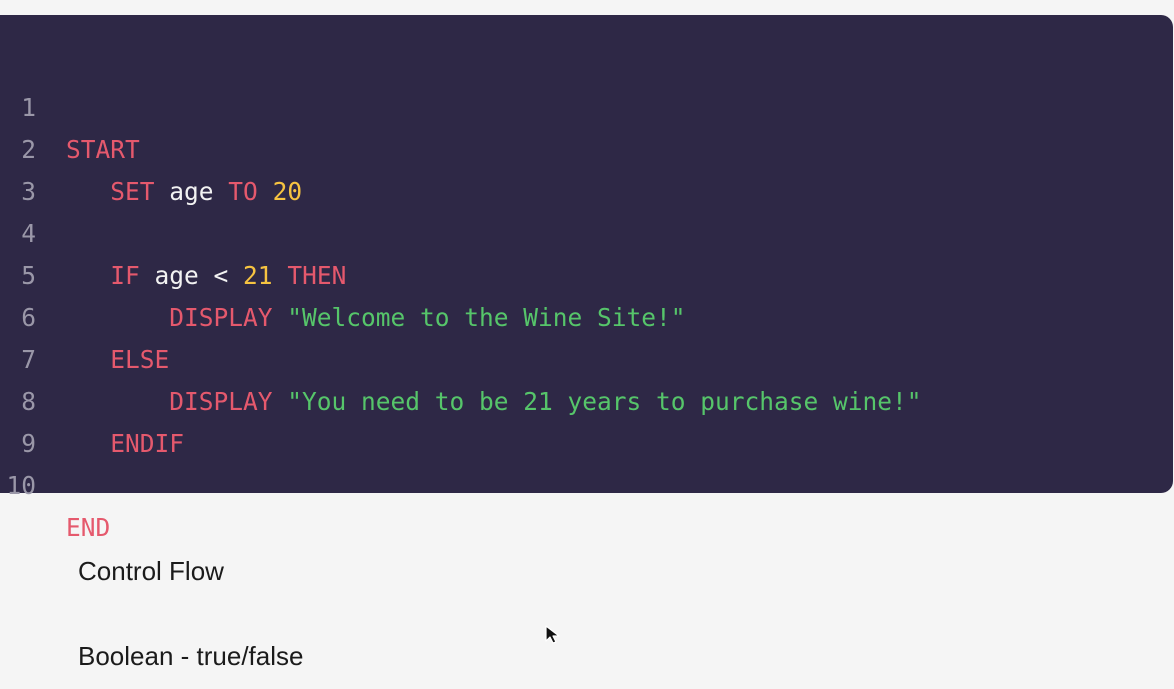 The image size is (1174, 689). I want to click on code-text: ELSE, so click(117, 360).